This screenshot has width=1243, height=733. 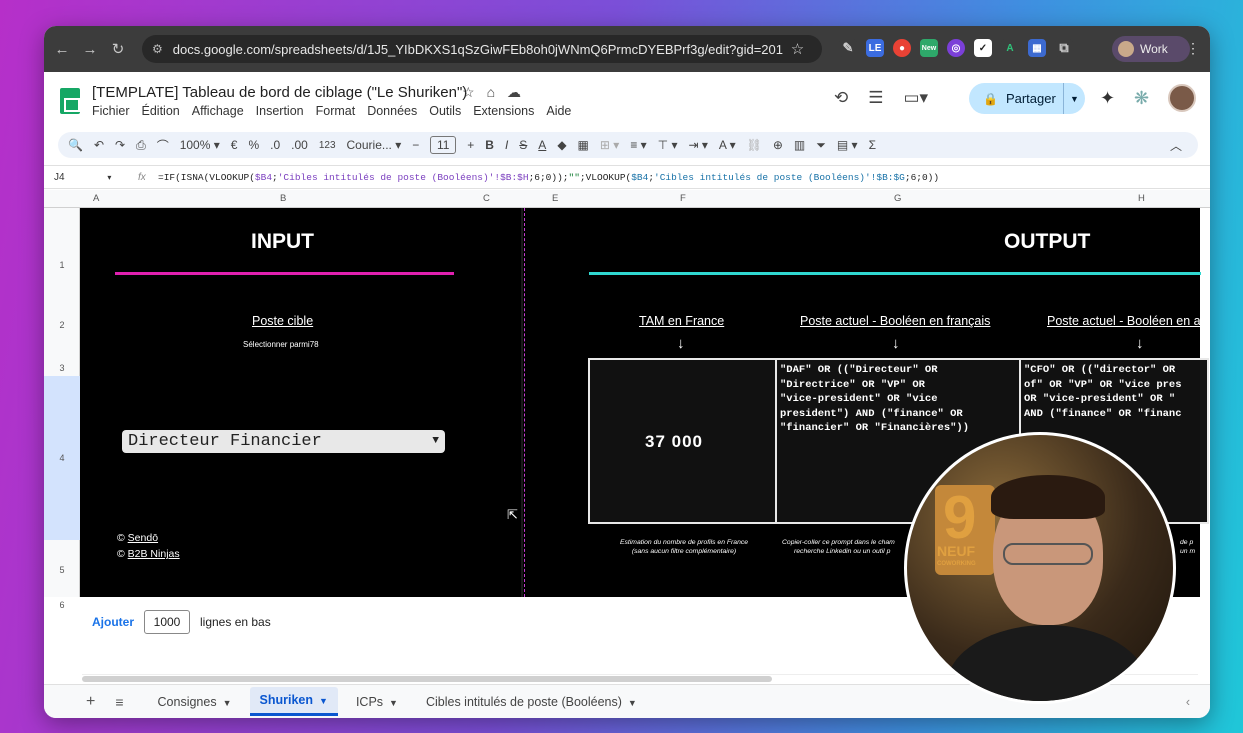 I want to click on le-extension-icon: LE, so click(x=875, y=48).